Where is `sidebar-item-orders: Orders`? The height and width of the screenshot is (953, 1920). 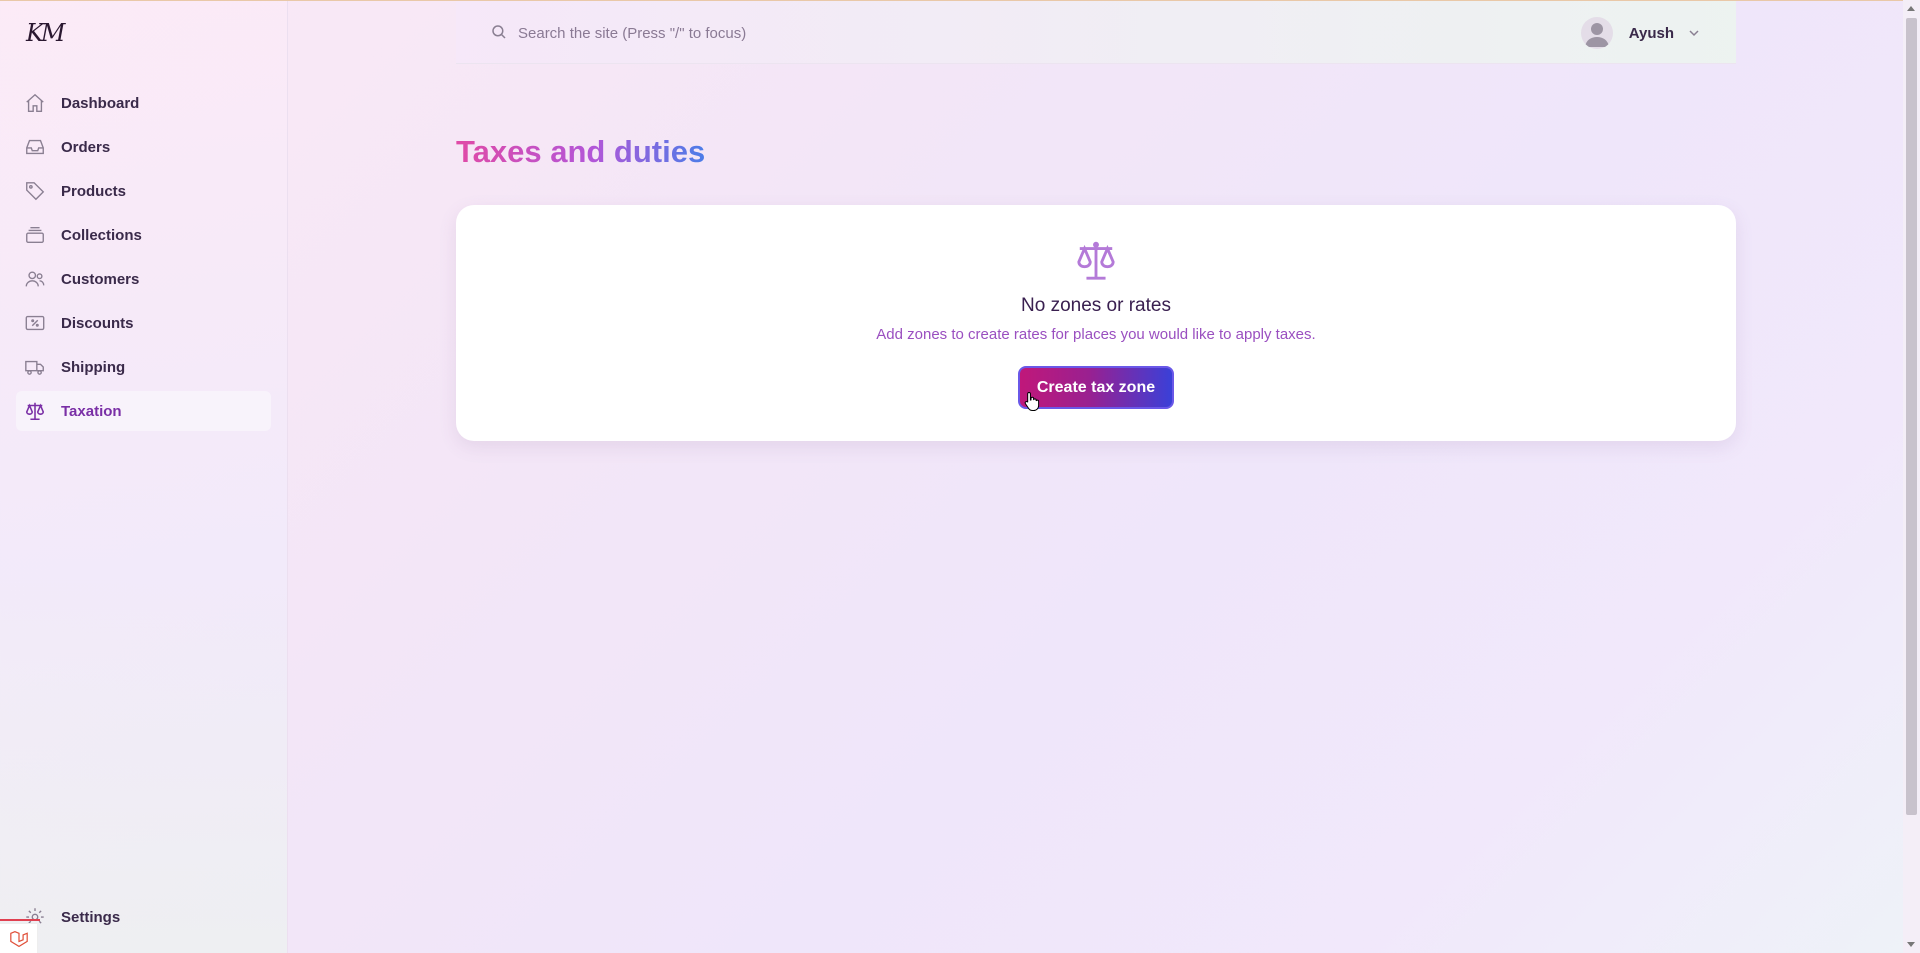
sidebar-item-orders: Orders is located at coordinates (143, 147).